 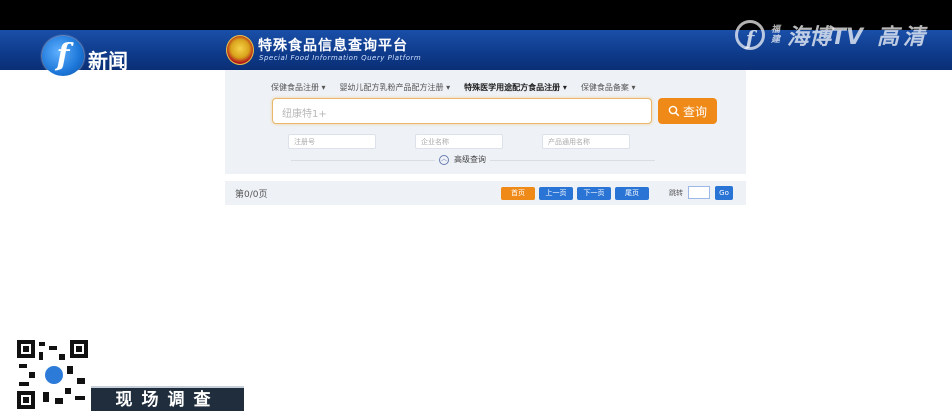 I want to click on search-input: 纽康特1+, so click(x=462, y=111).